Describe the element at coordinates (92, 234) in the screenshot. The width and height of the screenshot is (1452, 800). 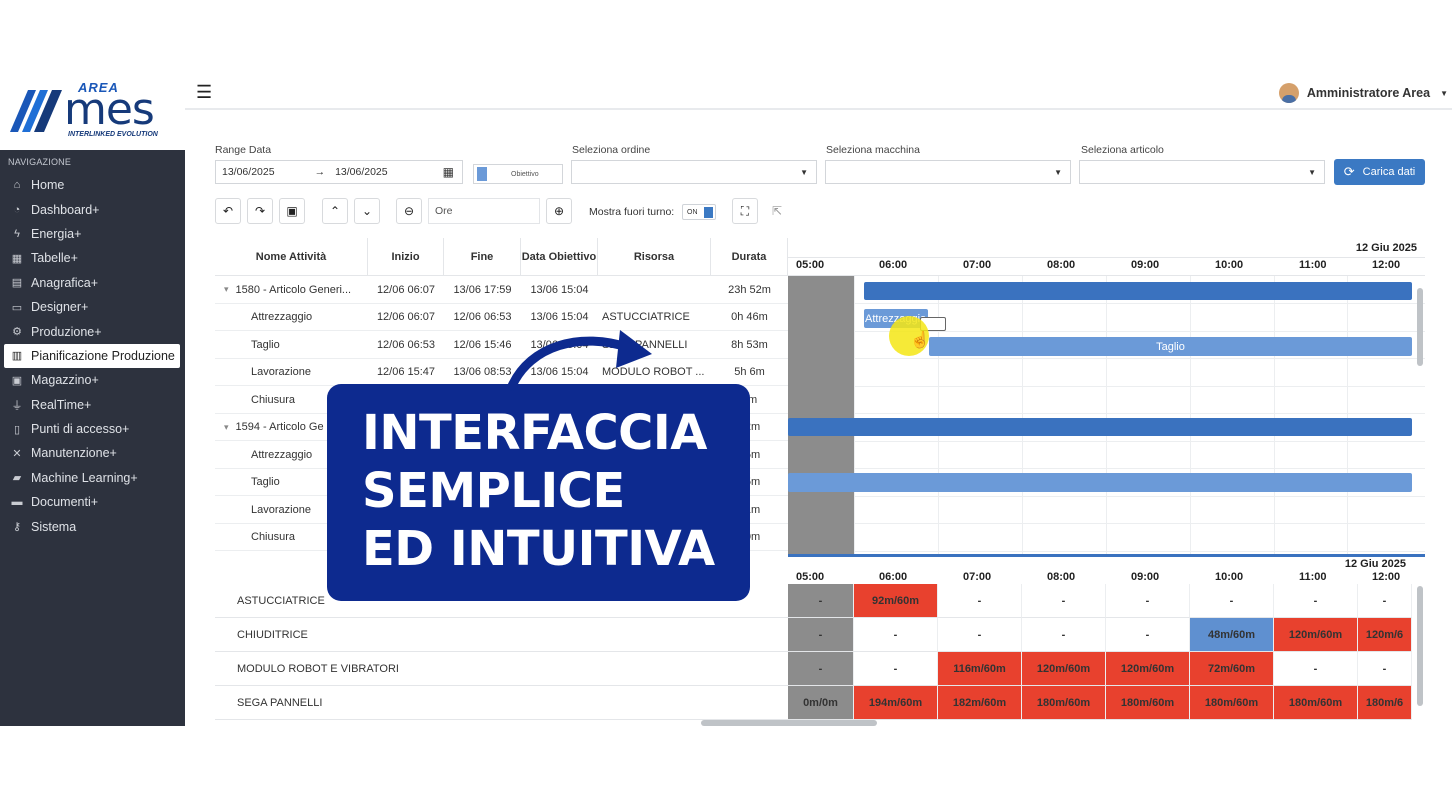
I see `sidebar-item-energia: ϟ Energia+` at that location.